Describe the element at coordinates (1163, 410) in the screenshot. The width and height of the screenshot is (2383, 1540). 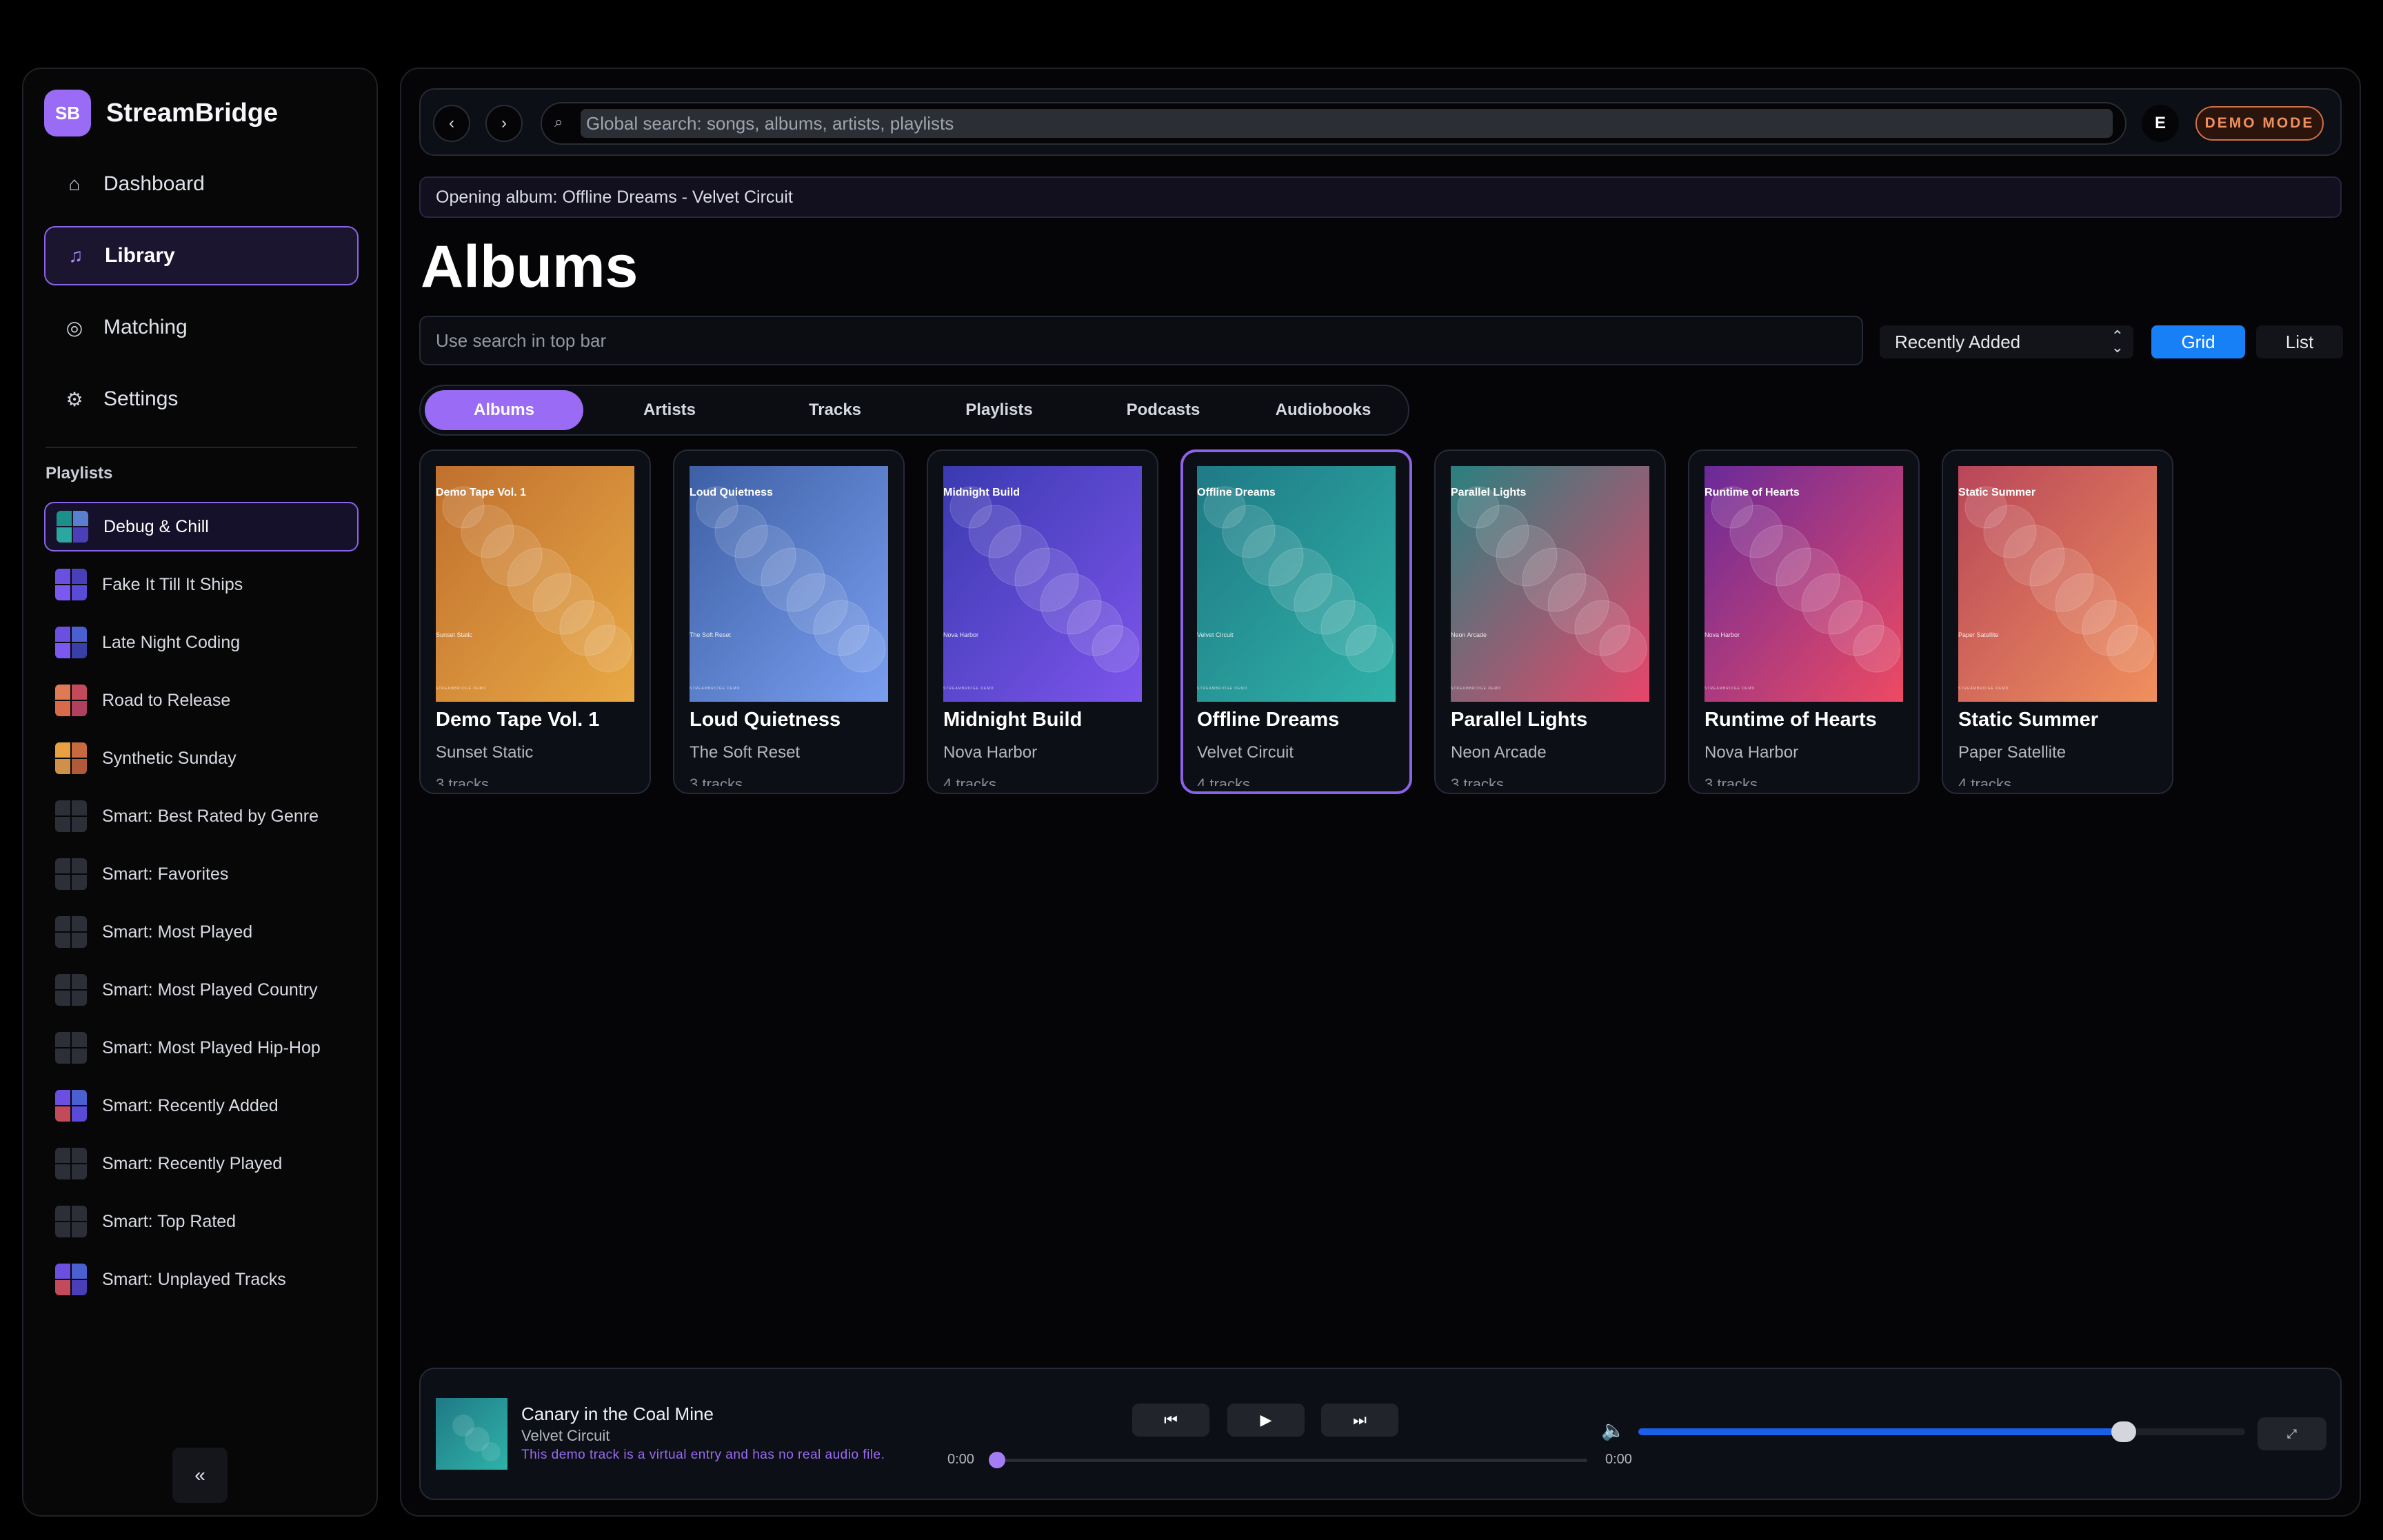
I see `tab-podcasts: Podcasts` at that location.